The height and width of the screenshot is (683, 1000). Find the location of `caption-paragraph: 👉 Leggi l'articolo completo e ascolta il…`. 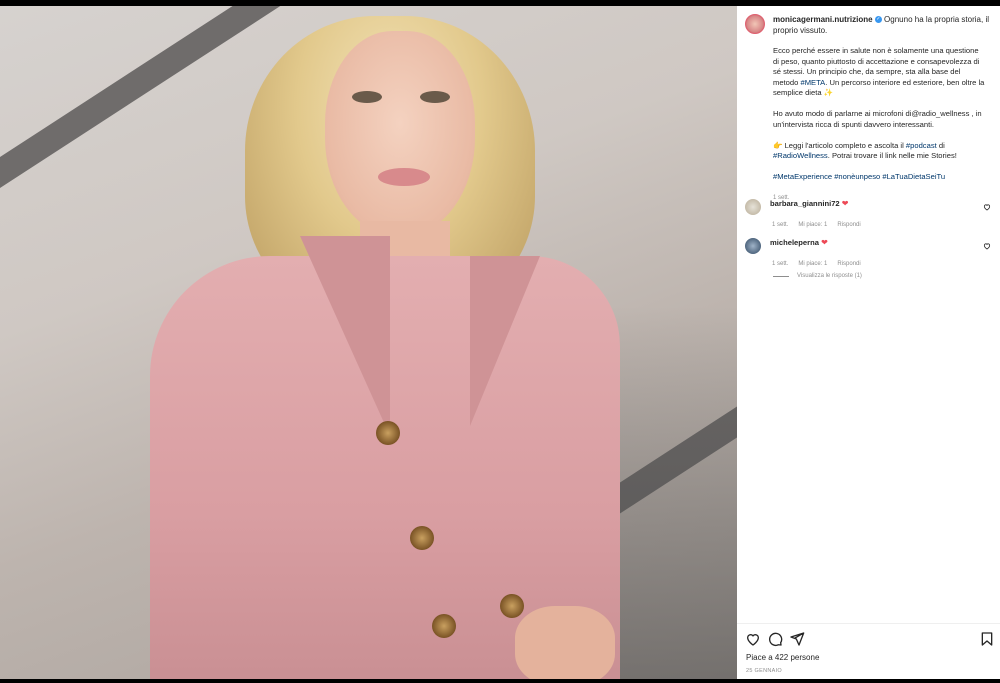

caption-paragraph: 👉 Leggi l'articolo completo e ascolta il… is located at coordinates (879, 151).